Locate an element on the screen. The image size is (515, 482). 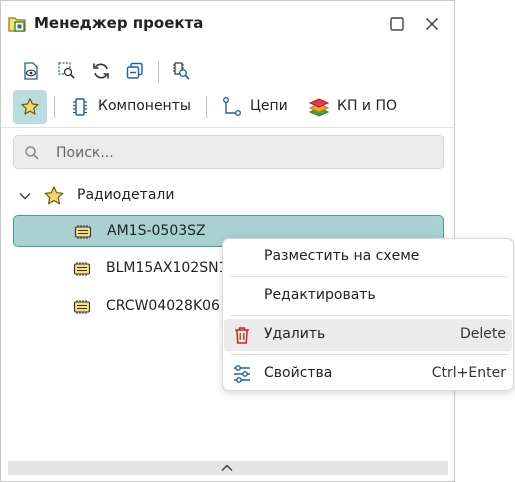
tab-nets-label: Цепи is located at coordinates (269, 106).